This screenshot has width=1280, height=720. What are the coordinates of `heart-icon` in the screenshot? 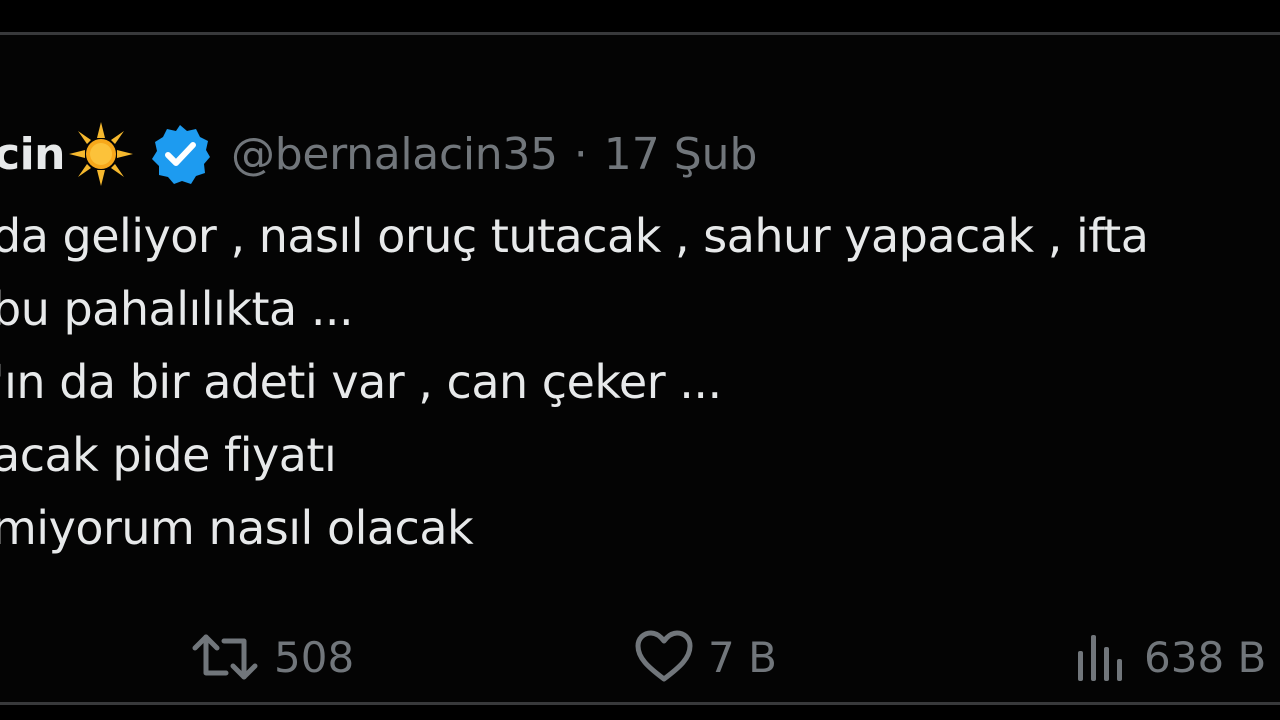 It's located at (664, 657).